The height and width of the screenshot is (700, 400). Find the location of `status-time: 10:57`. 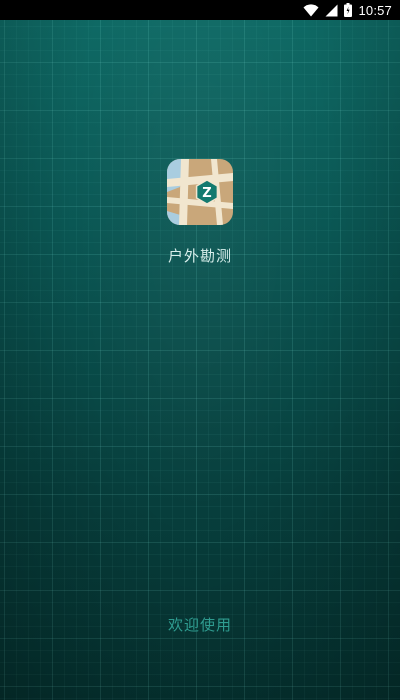

status-time: 10:57 is located at coordinates (375, 10).